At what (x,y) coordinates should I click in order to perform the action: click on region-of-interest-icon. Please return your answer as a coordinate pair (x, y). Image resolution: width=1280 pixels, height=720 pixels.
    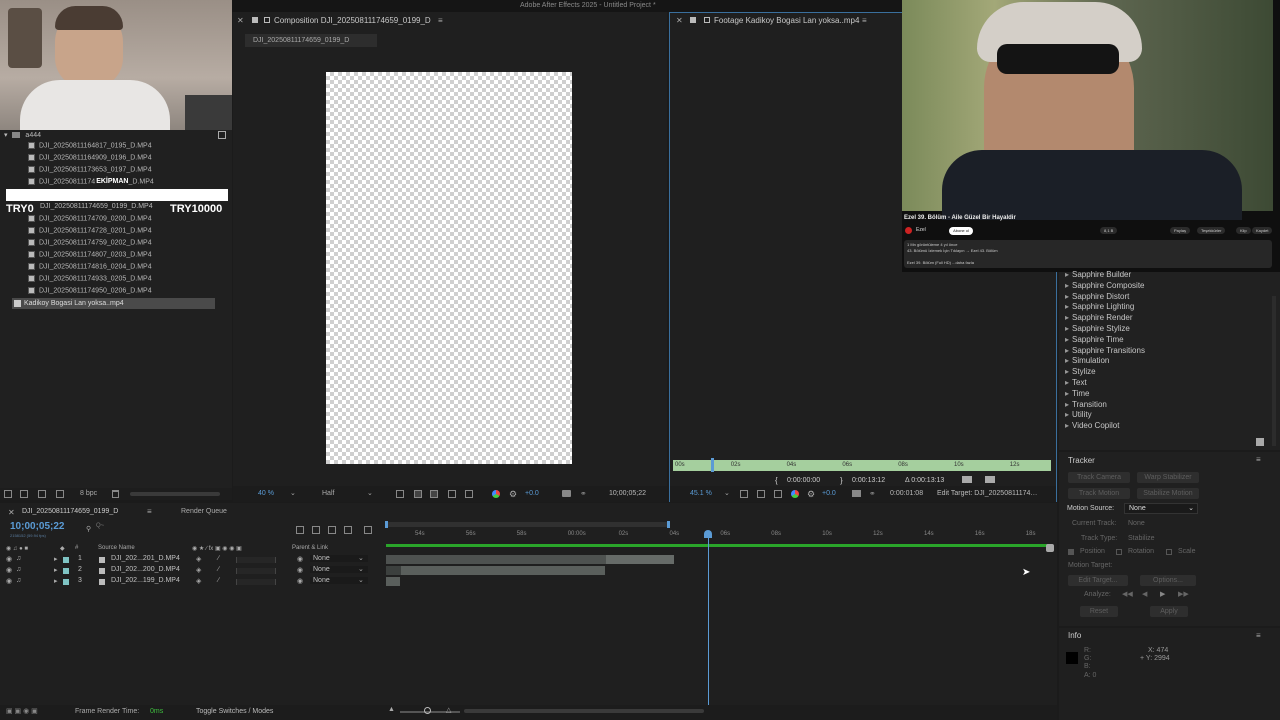
    Looking at the image, I should click on (400, 494).